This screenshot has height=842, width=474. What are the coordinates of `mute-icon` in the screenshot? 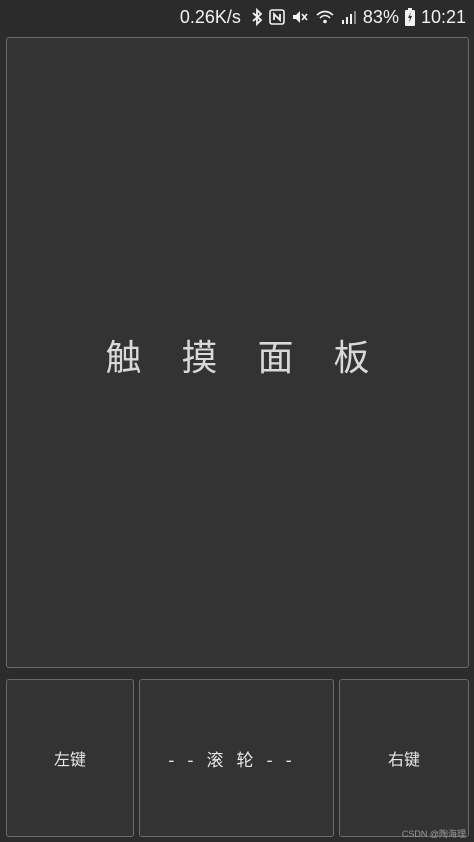 It's located at (300, 17).